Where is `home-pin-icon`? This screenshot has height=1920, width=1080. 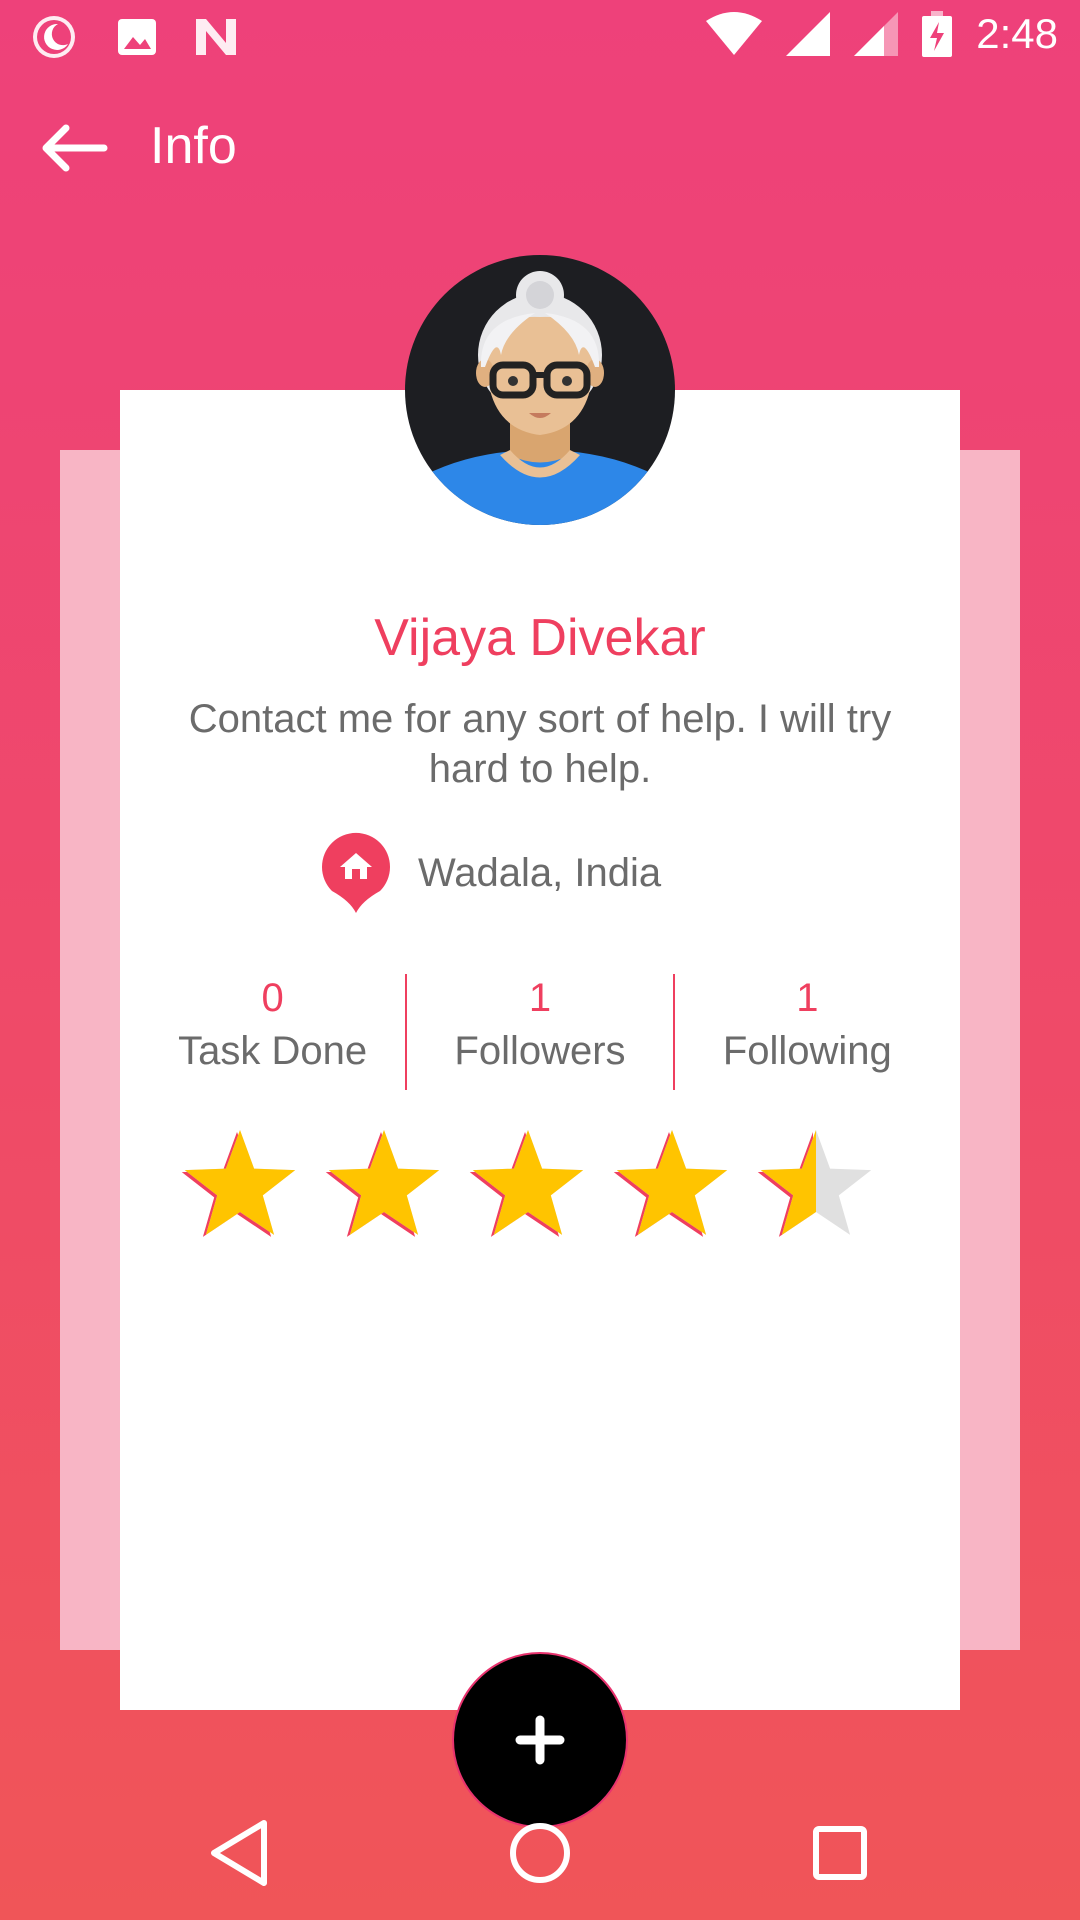
home-pin-icon is located at coordinates (356, 872).